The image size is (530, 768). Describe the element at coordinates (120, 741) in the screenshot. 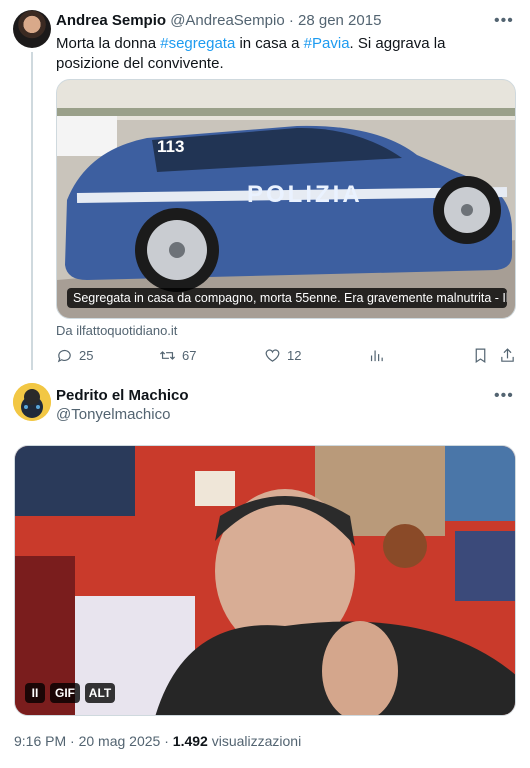

I see `tweet-date: 20 mag 2025` at that location.